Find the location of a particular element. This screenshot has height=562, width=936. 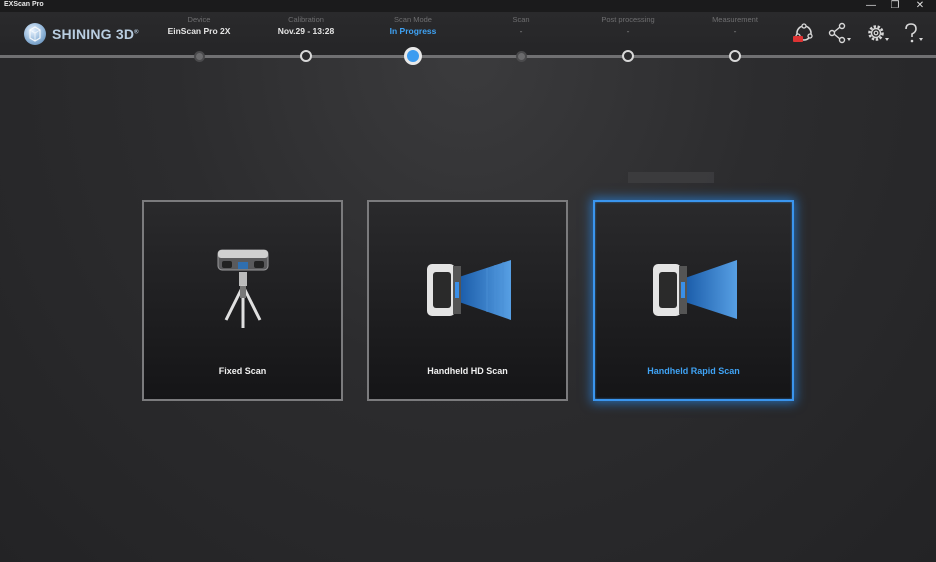

handheld-hd-scan-card: Handheld HD Scan is located at coordinates (467, 300).